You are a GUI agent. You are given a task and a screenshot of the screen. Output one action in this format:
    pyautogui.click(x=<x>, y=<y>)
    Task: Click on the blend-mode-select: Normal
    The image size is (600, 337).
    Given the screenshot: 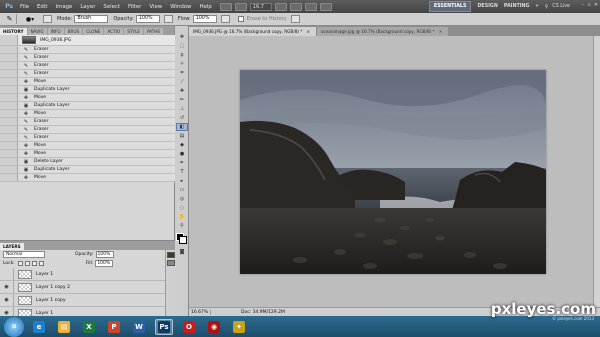 What is the action you would take?
    pyautogui.click(x=24, y=254)
    